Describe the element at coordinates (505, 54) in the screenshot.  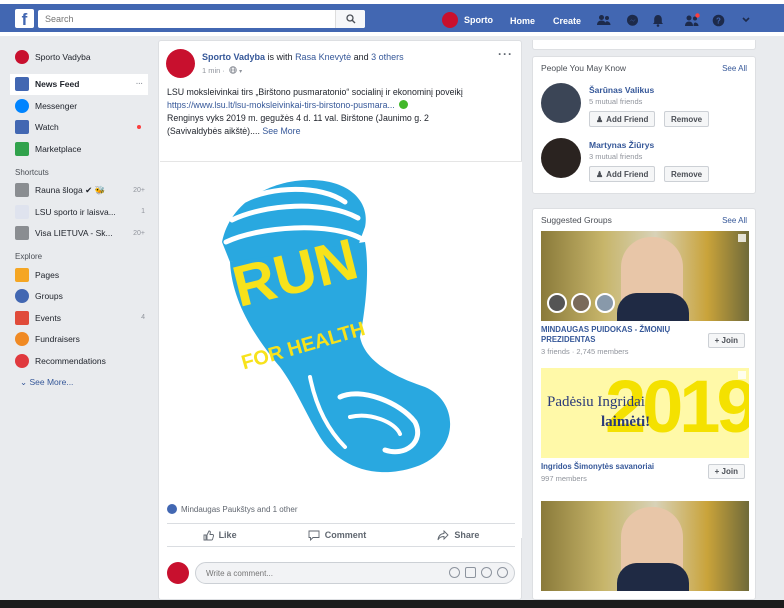
I see `post-options-button: ···` at that location.